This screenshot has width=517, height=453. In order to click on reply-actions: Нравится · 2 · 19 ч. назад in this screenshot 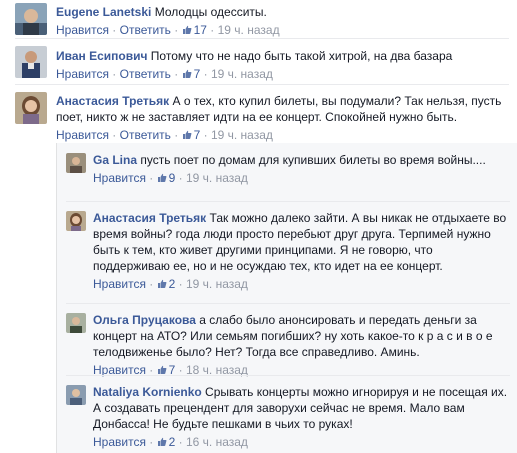, I will do `click(170, 284)`.